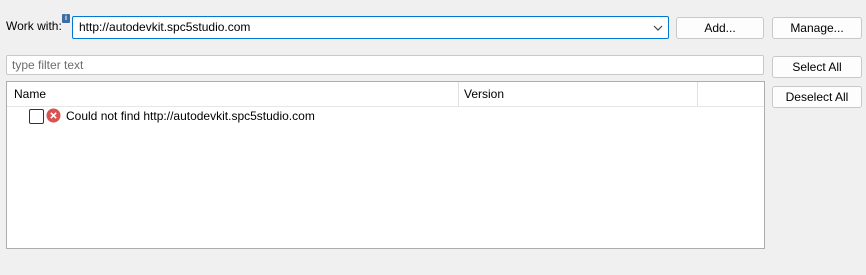 Image resolution: width=866 pixels, height=275 pixels. Describe the element at coordinates (36, 116) in the screenshot. I see `row-checkbox` at that location.